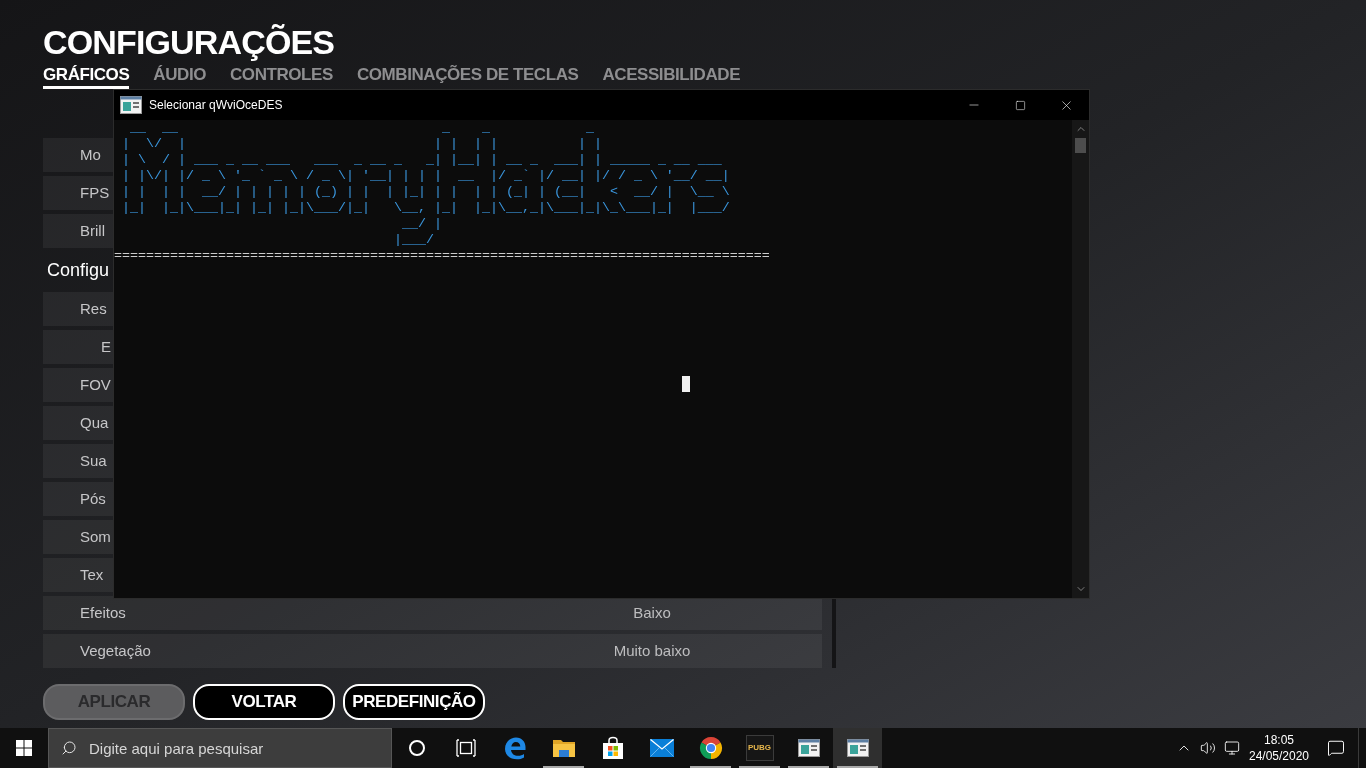  Describe the element at coordinates (179, 76) in the screenshot. I see `settings-tab: ÁUDIO` at that location.